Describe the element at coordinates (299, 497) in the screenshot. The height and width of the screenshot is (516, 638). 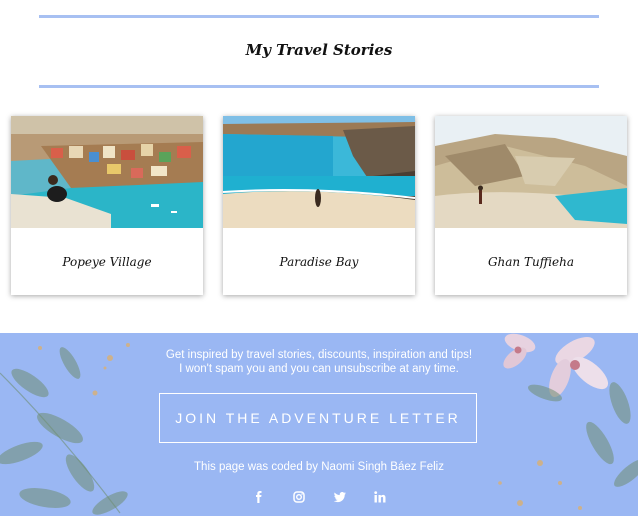
I see `instagram-icon` at that location.